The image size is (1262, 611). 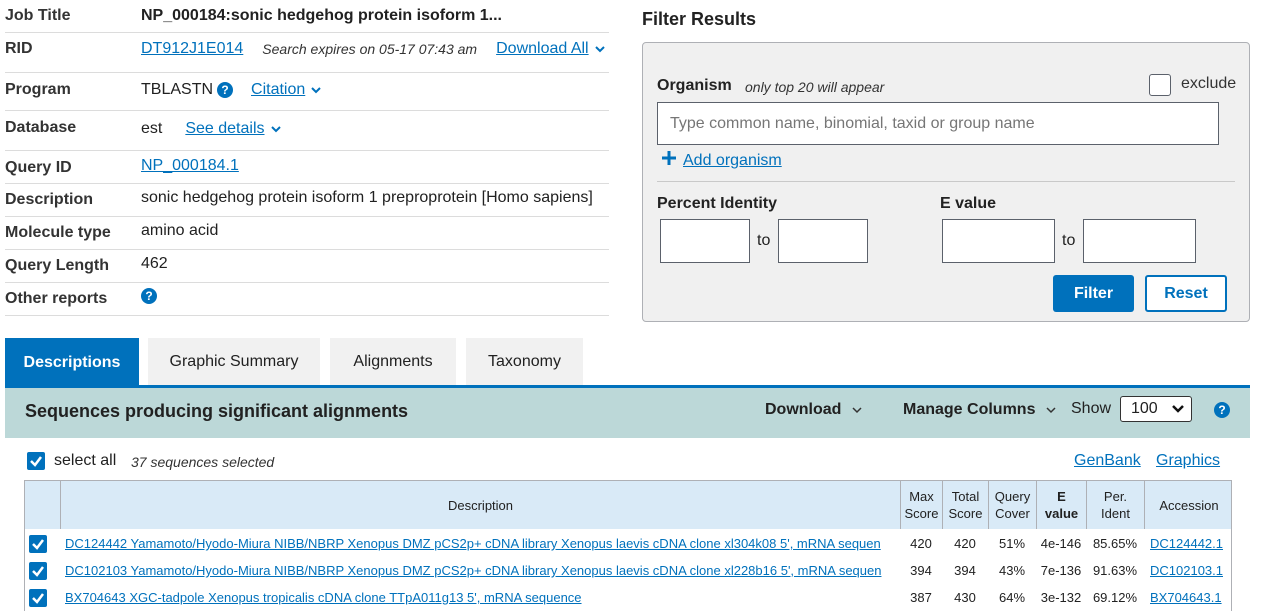 What do you see at coordinates (921, 597) in the screenshot?
I see `row-max-score: 387` at bounding box center [921, 597].